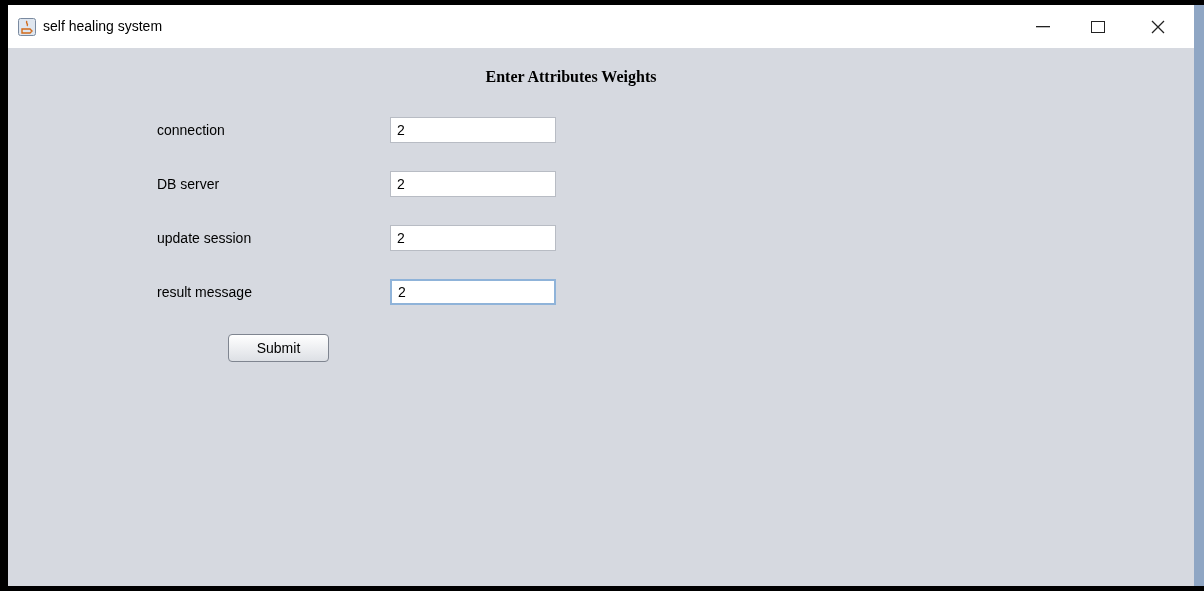 This screenshot has height=591, width=1204. I want to click on field-label: update session, so click(205, 238).